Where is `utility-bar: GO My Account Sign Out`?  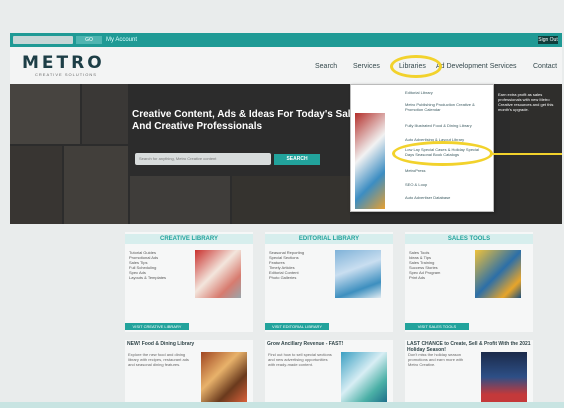
utility-bar: GO My Account Sign Out is located at coordinates (286, 40).